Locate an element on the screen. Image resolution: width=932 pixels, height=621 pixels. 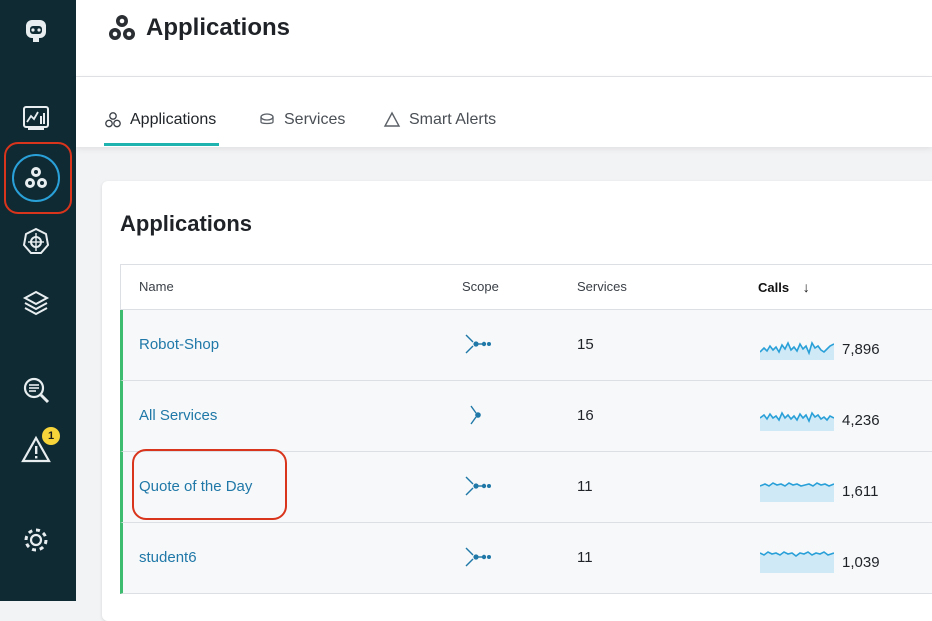
table-header: Name Scope Services Calls ↓ is located at coordinates (526, 287).